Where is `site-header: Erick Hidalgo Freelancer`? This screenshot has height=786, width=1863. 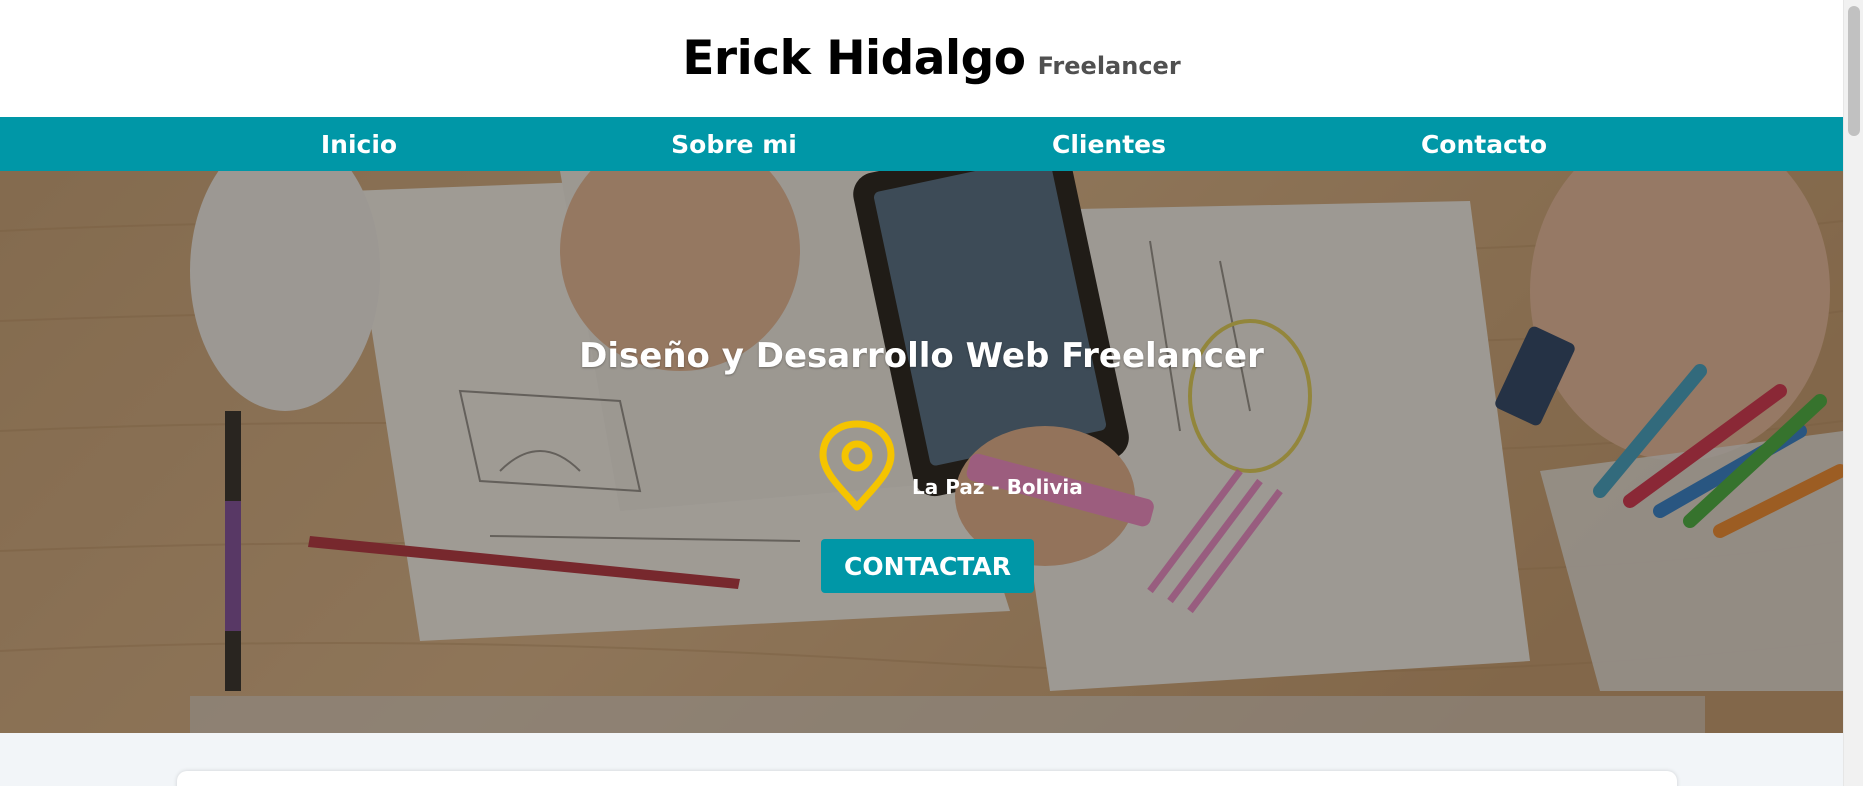 site-header: Erick Hidalgo Freelancer is located at coordinates (921, 58).